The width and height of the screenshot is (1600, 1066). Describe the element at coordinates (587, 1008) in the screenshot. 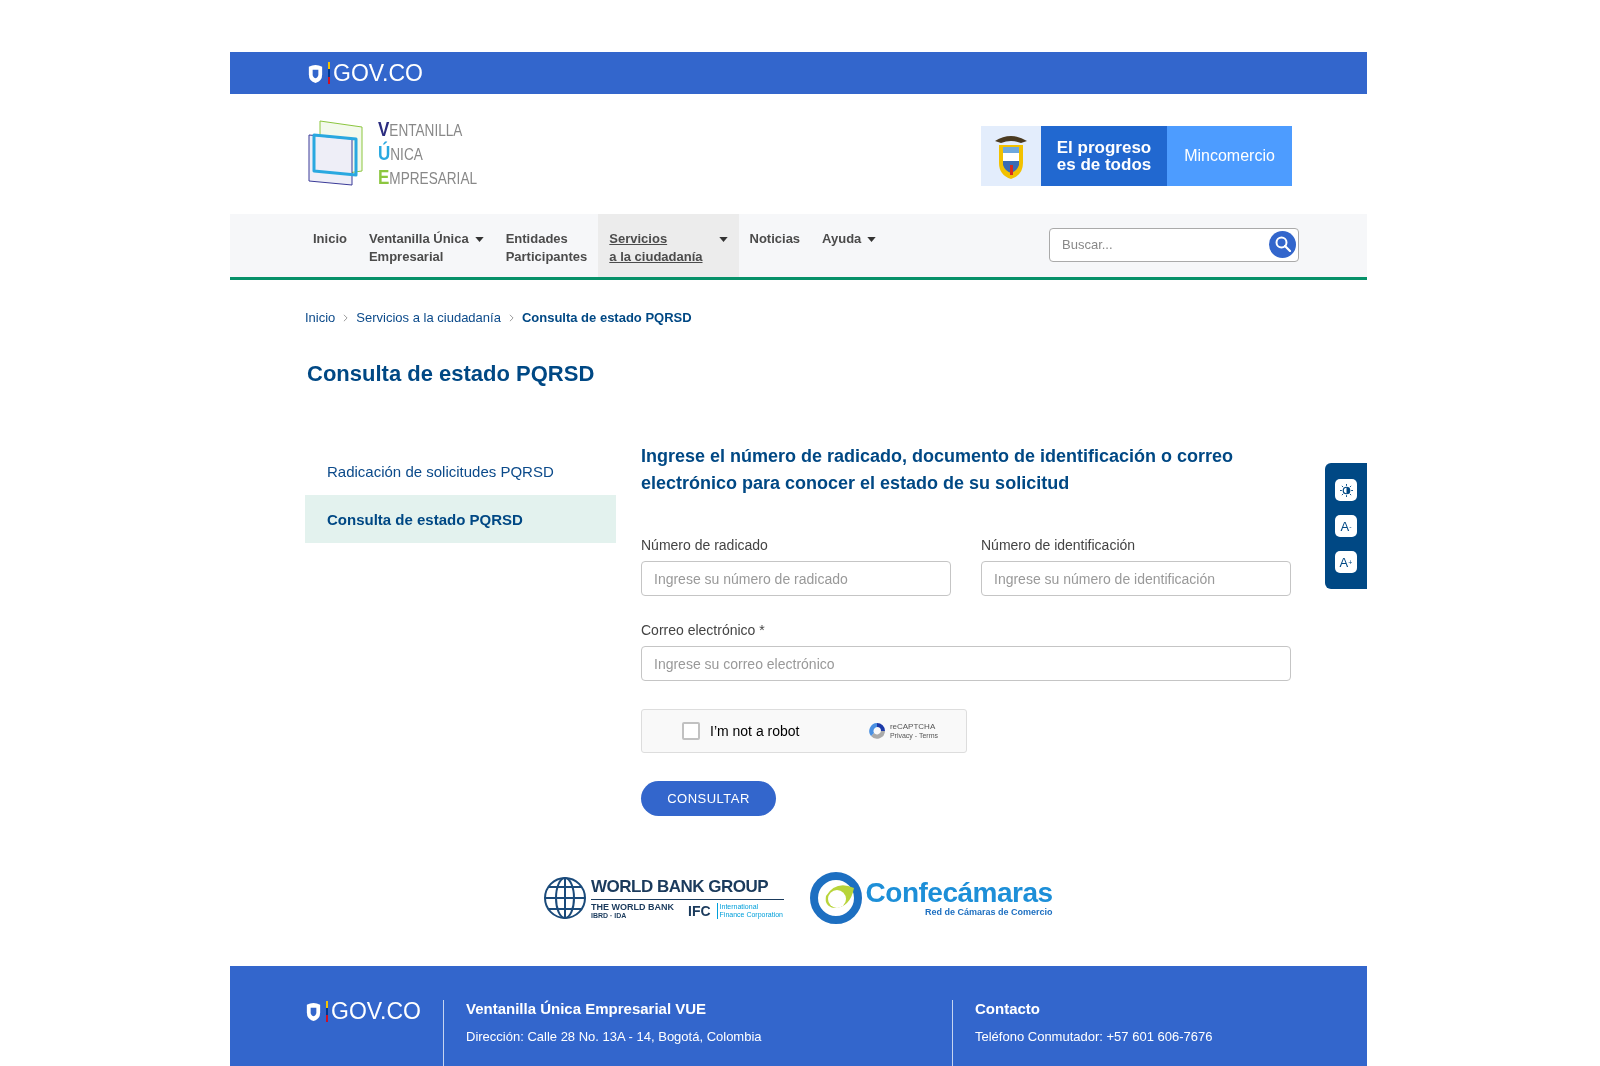

I see `footer-heading: Ventanilla Única Empresarial VUE` at that location.